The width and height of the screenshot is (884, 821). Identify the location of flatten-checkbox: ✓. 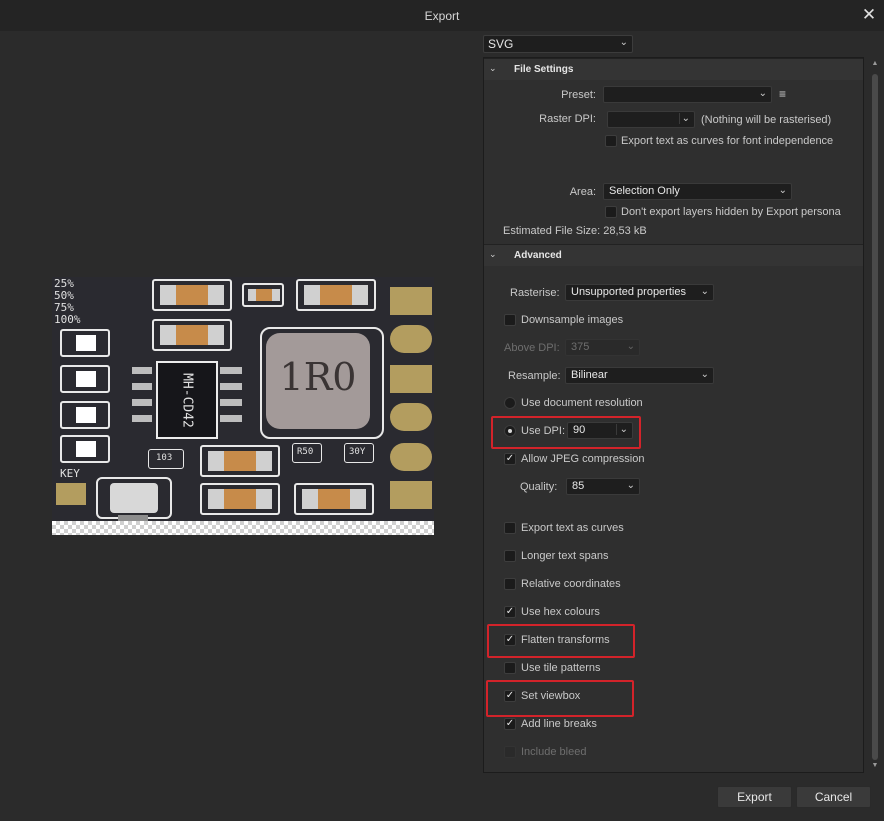
(510, 640).